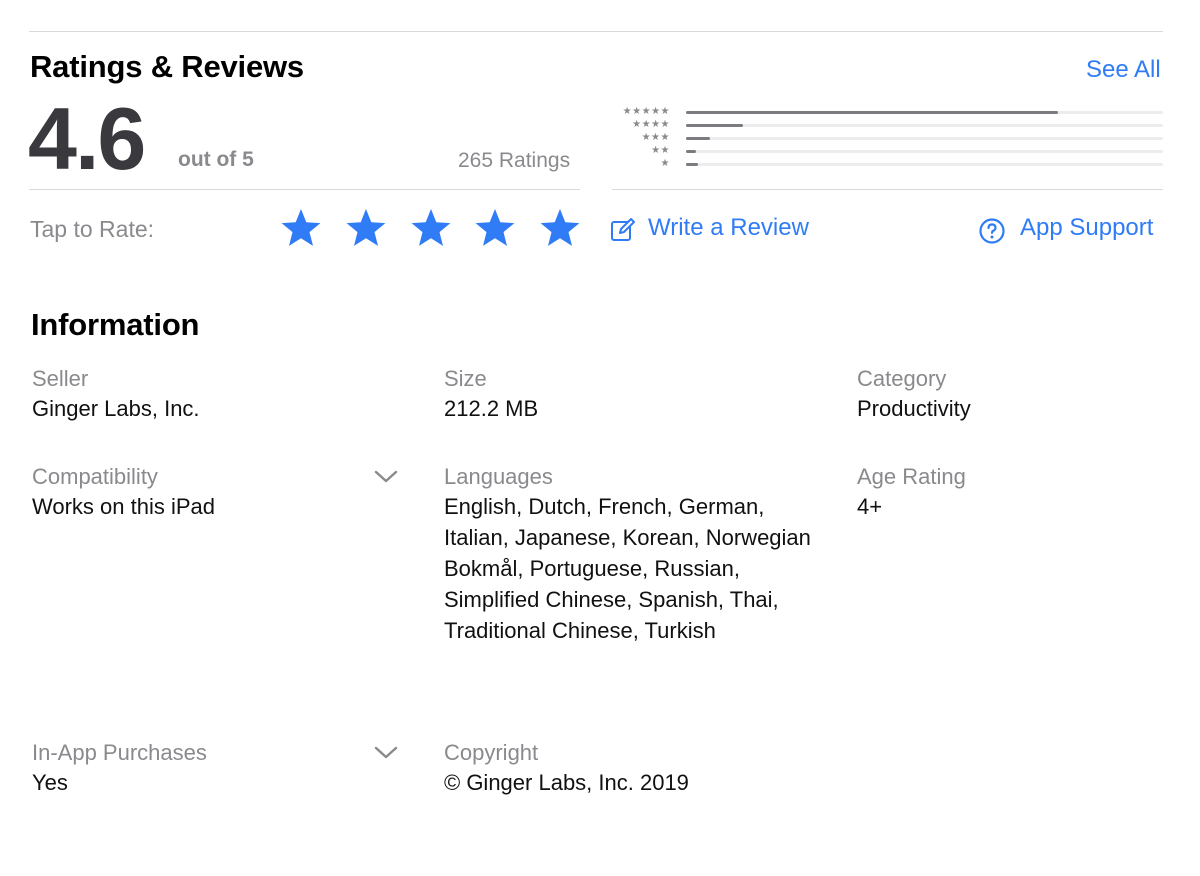 This screenshot has width=1200, height=876. What do you see at coordinates (95, 476) in the screenshot?
I see `compatibility-label: Compatibility` at bounding box center [95, 476].